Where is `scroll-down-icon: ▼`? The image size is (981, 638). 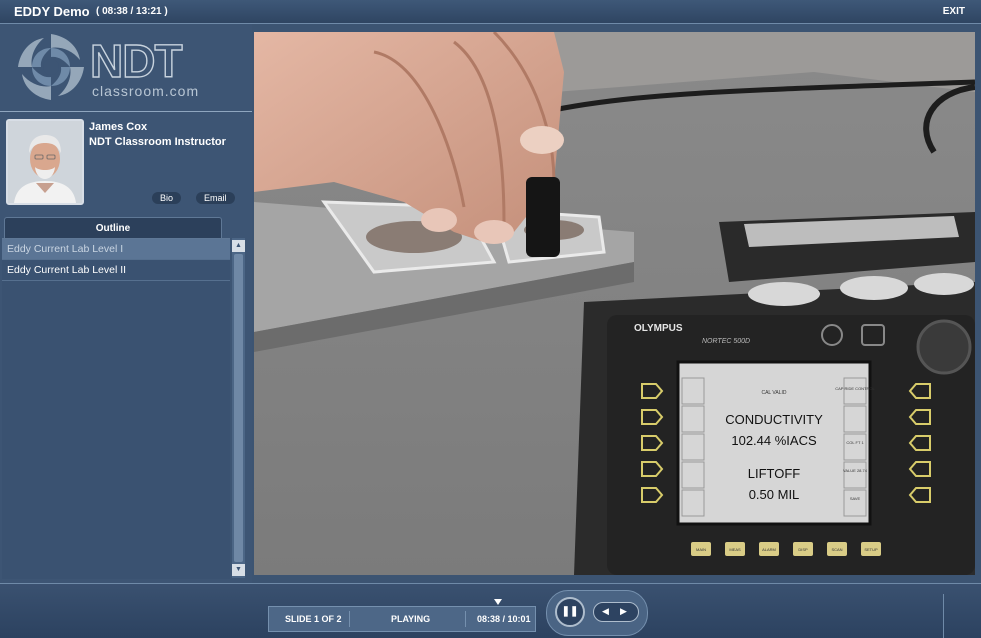
scroll-down-icon: ▼ is located at coordinates (238, 570).